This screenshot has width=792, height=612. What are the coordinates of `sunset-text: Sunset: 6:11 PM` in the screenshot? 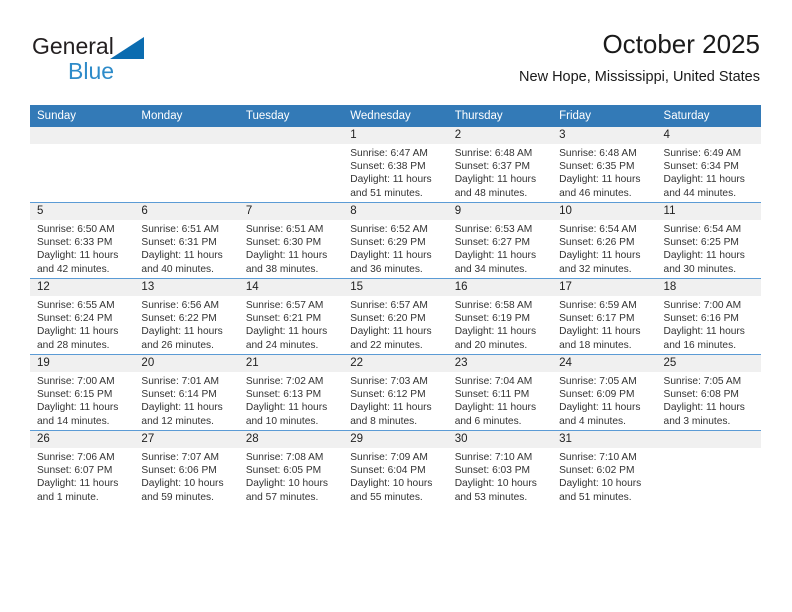 It's located at (492, 395).